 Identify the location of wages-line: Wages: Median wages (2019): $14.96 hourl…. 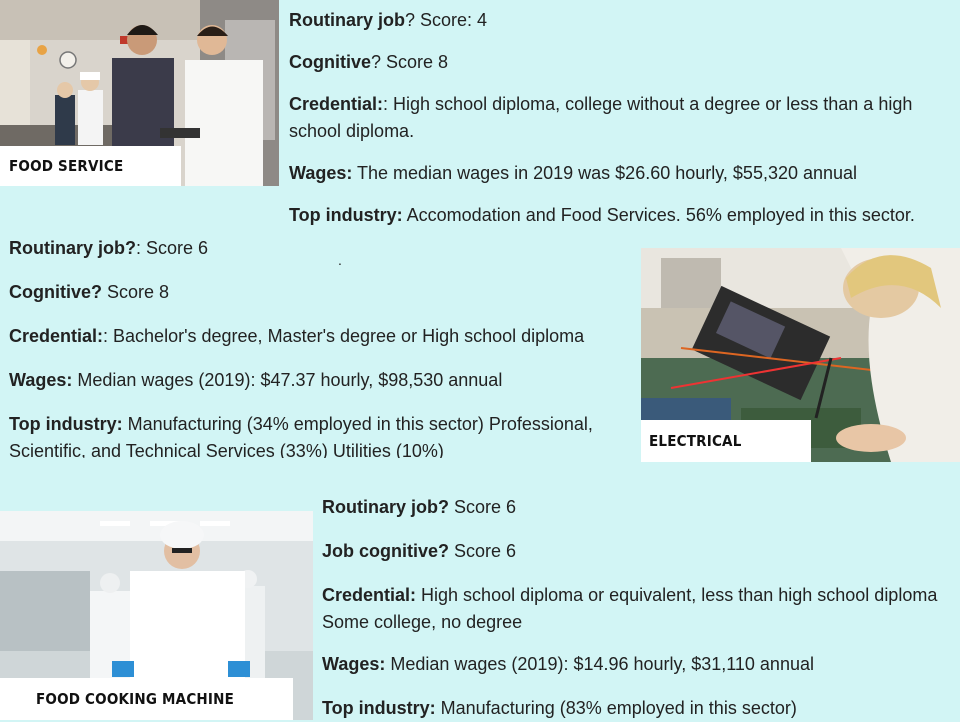
(637, 664).